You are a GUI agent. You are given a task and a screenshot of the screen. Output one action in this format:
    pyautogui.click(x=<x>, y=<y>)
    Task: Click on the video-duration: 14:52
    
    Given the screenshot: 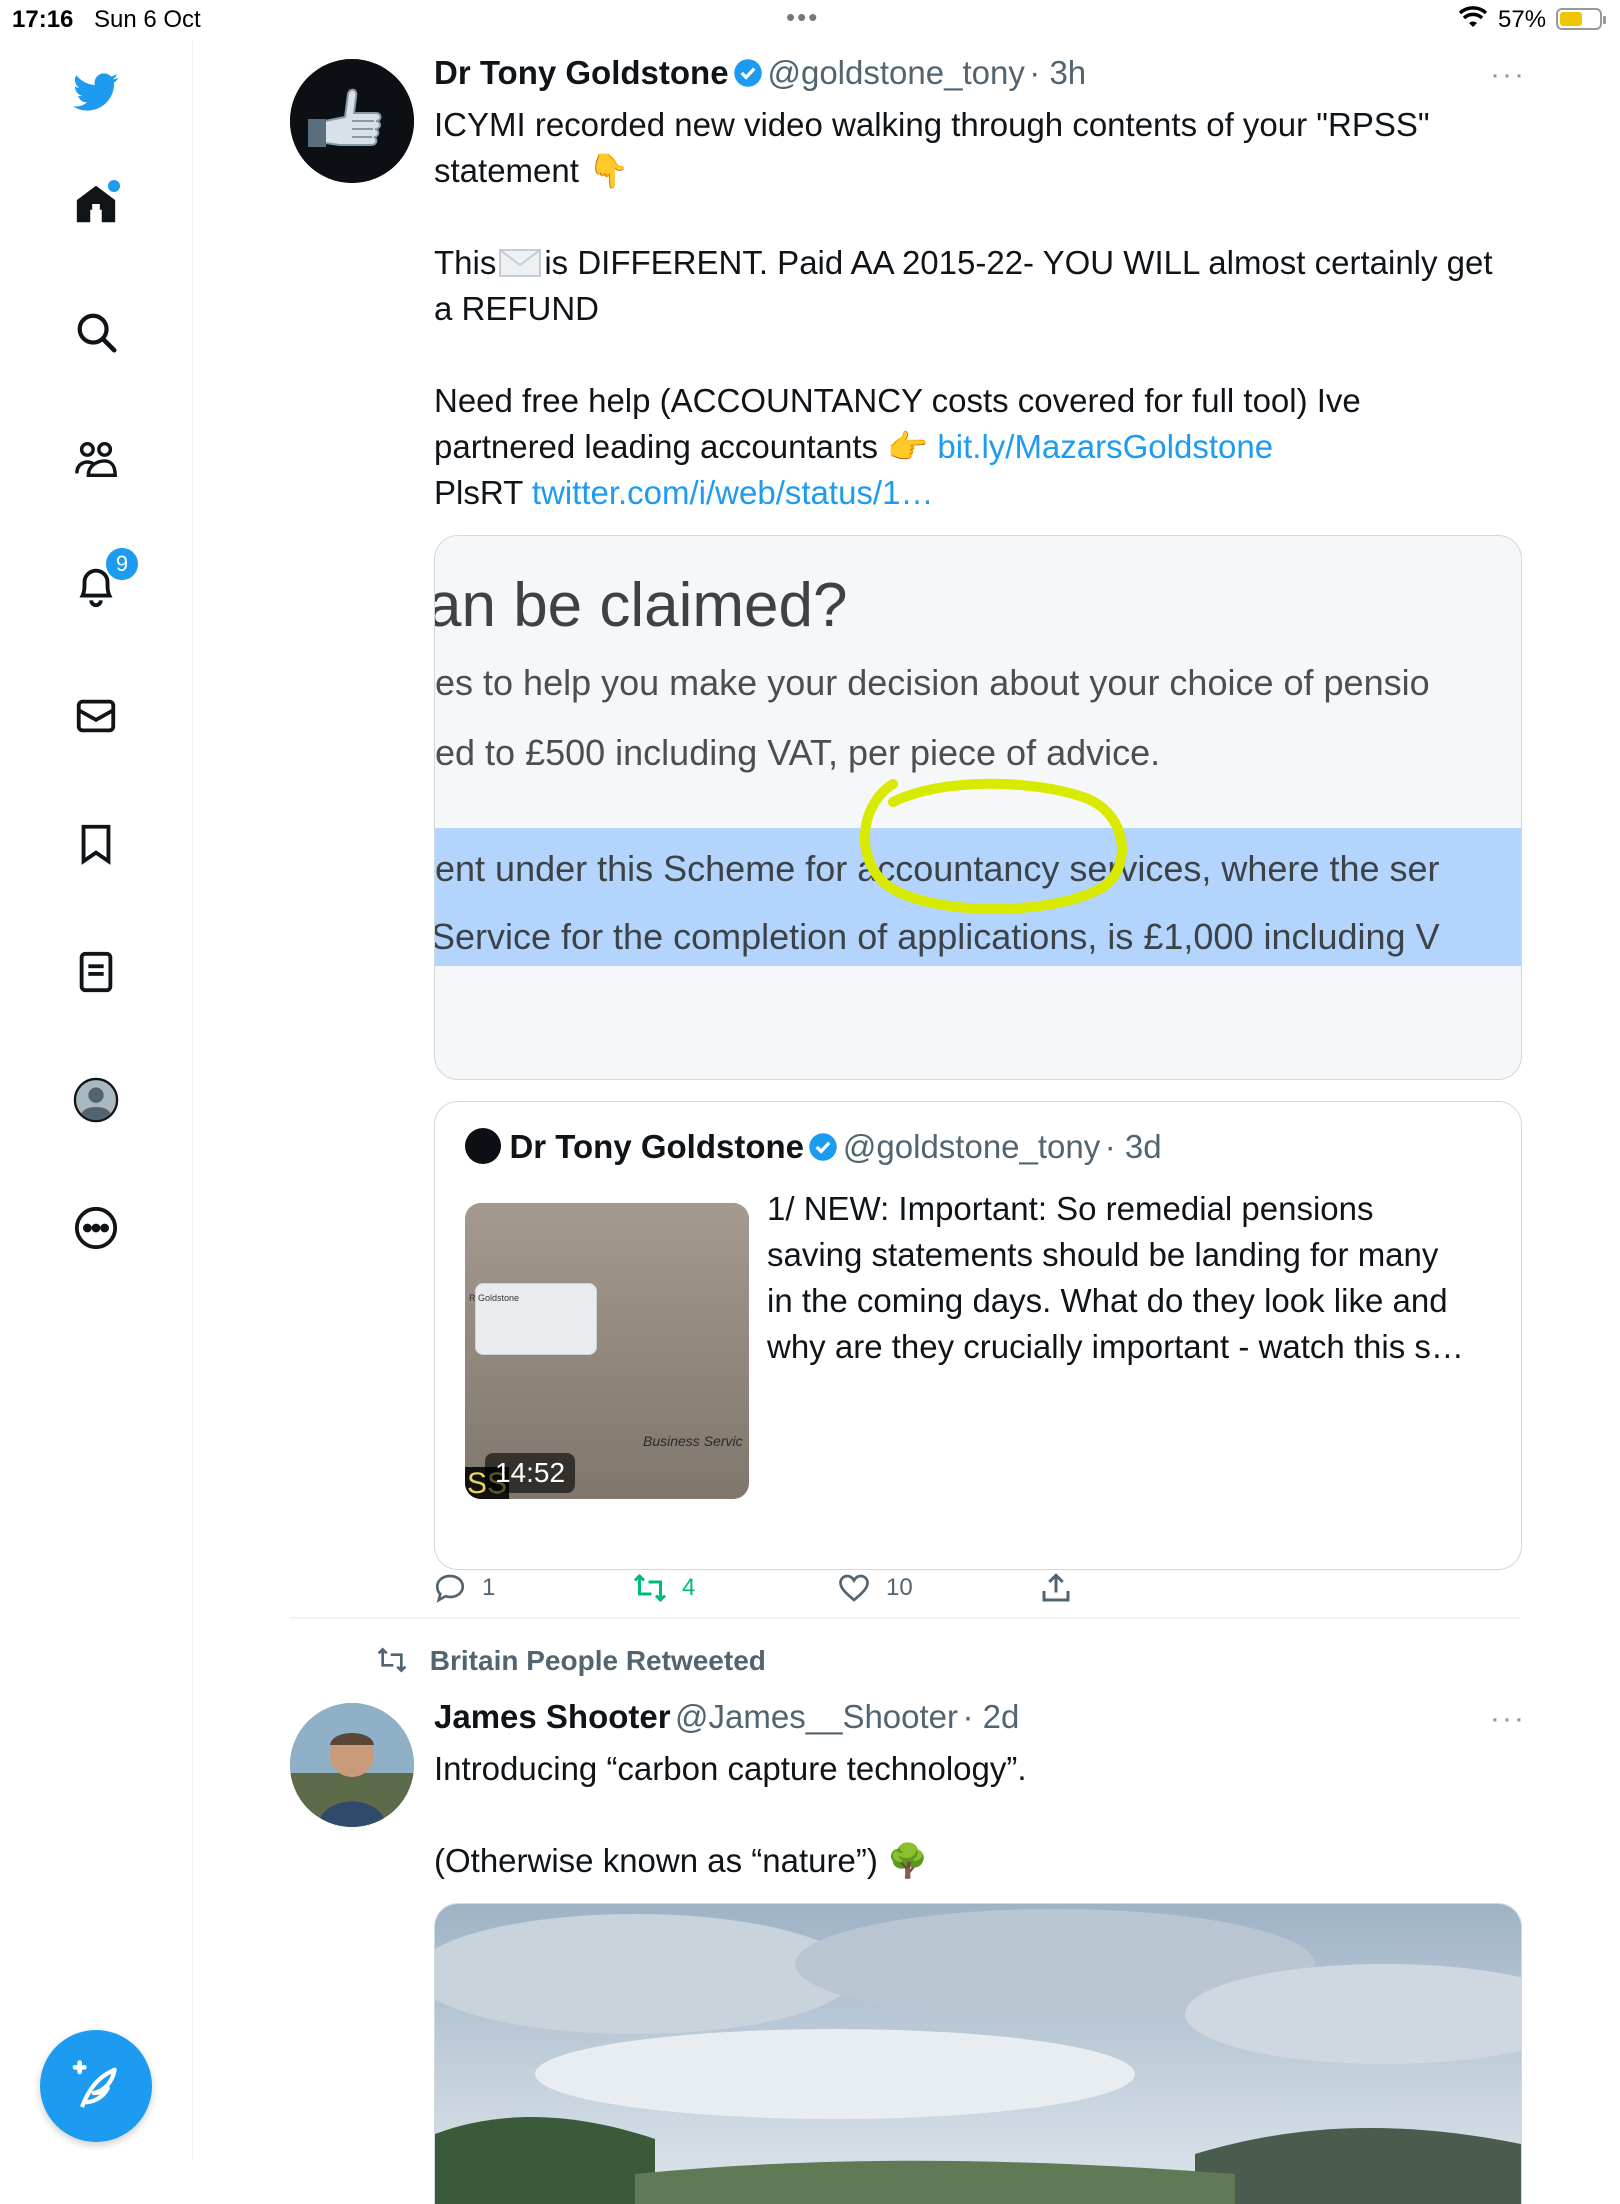 What is the action you would take?
    pyautogui.click(x=530, y=1473)
    